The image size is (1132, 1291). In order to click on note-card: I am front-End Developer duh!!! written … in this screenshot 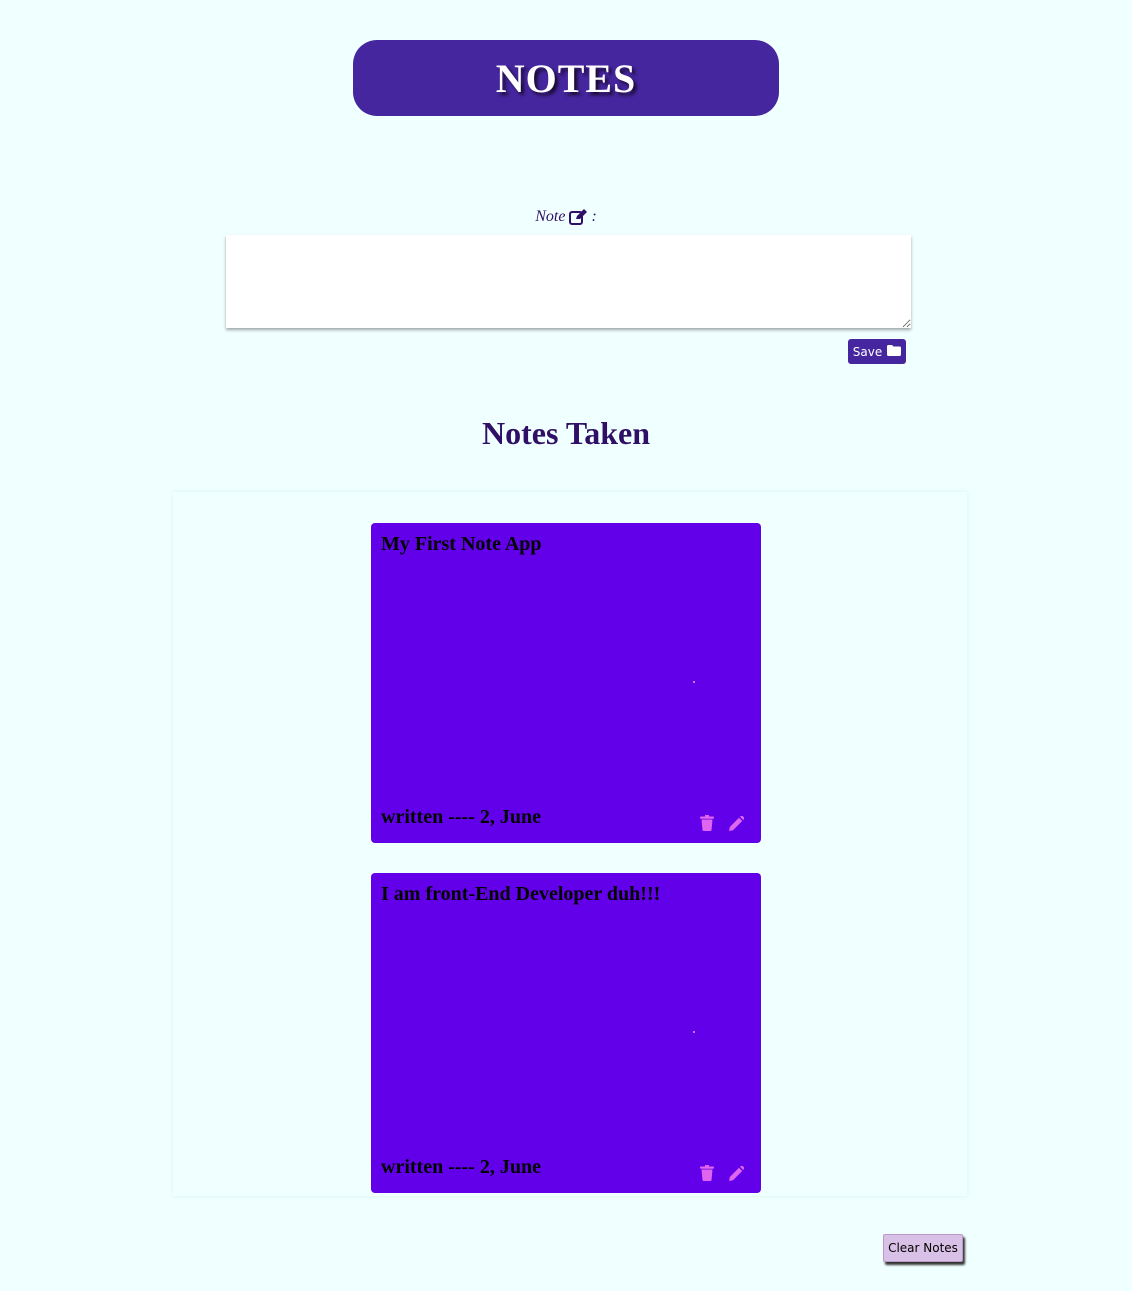, I will do `click(566, 1033)`.